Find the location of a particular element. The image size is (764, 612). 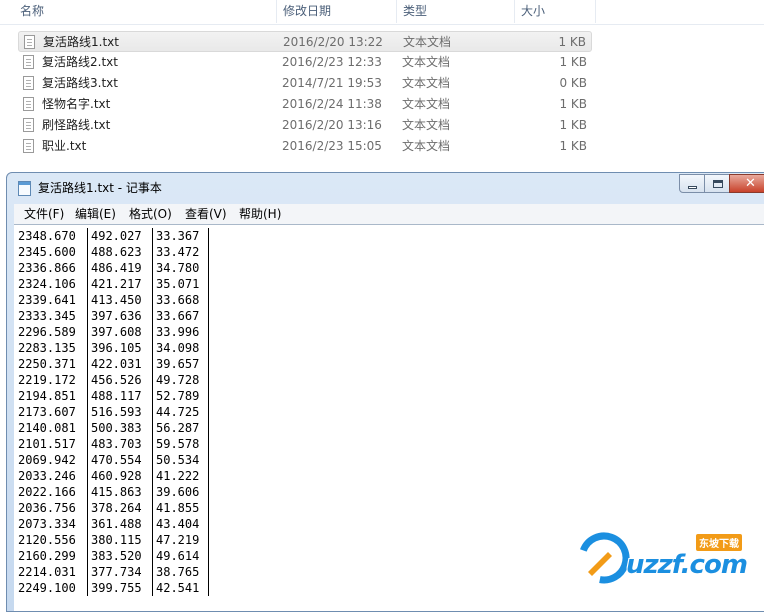

coordinate-value: 2140.081 is located at coordinates (53, 428).